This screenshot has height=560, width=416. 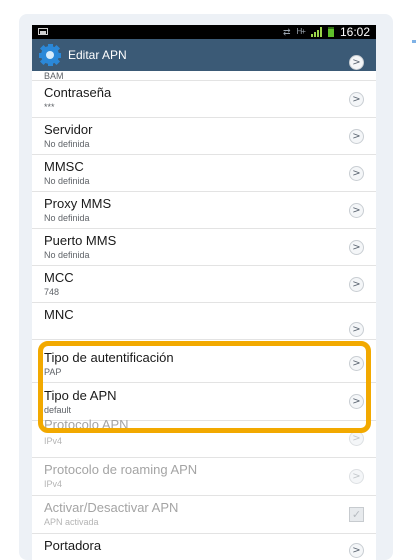 I want to click on status-bar: ⇄ H+ 16:02, so click(x=204, y=32).